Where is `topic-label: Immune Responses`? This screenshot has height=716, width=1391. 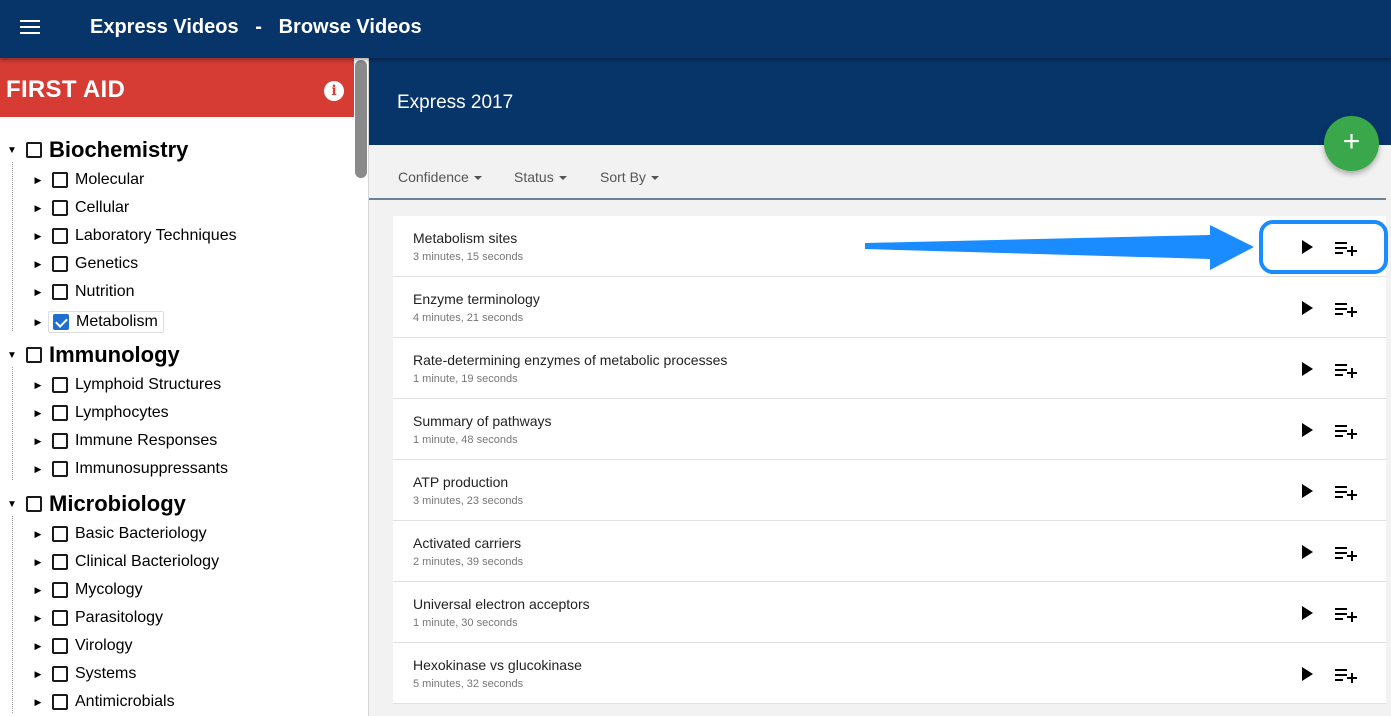 topic-label: Immune Responses is located at coordinates (146, 441).